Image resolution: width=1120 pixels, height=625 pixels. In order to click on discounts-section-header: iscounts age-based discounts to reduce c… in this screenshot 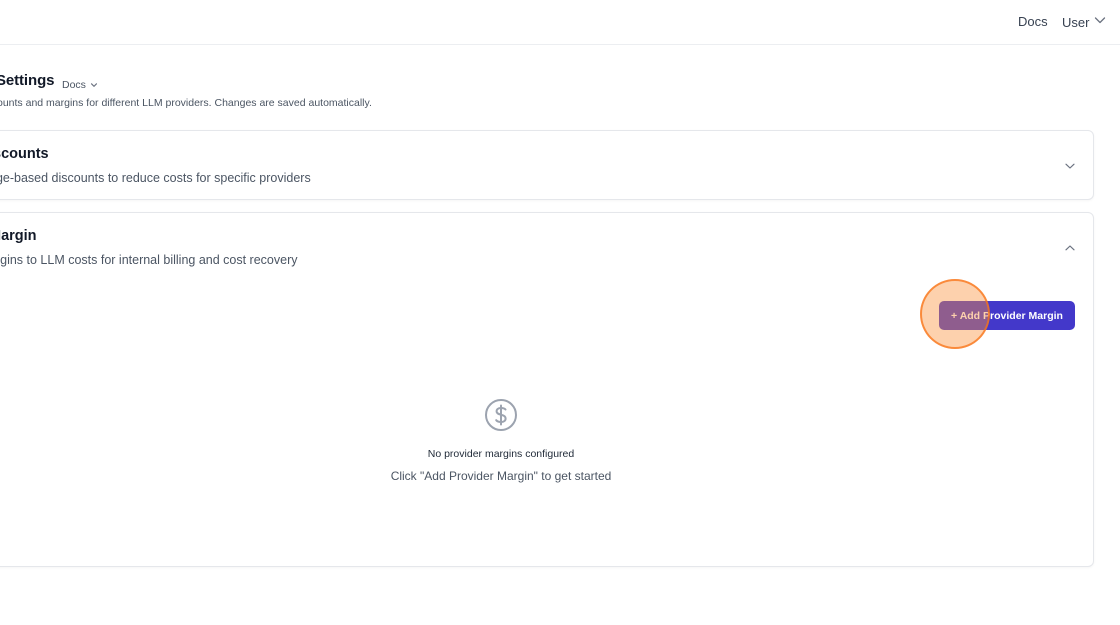, I will do `click(546, 166)`.